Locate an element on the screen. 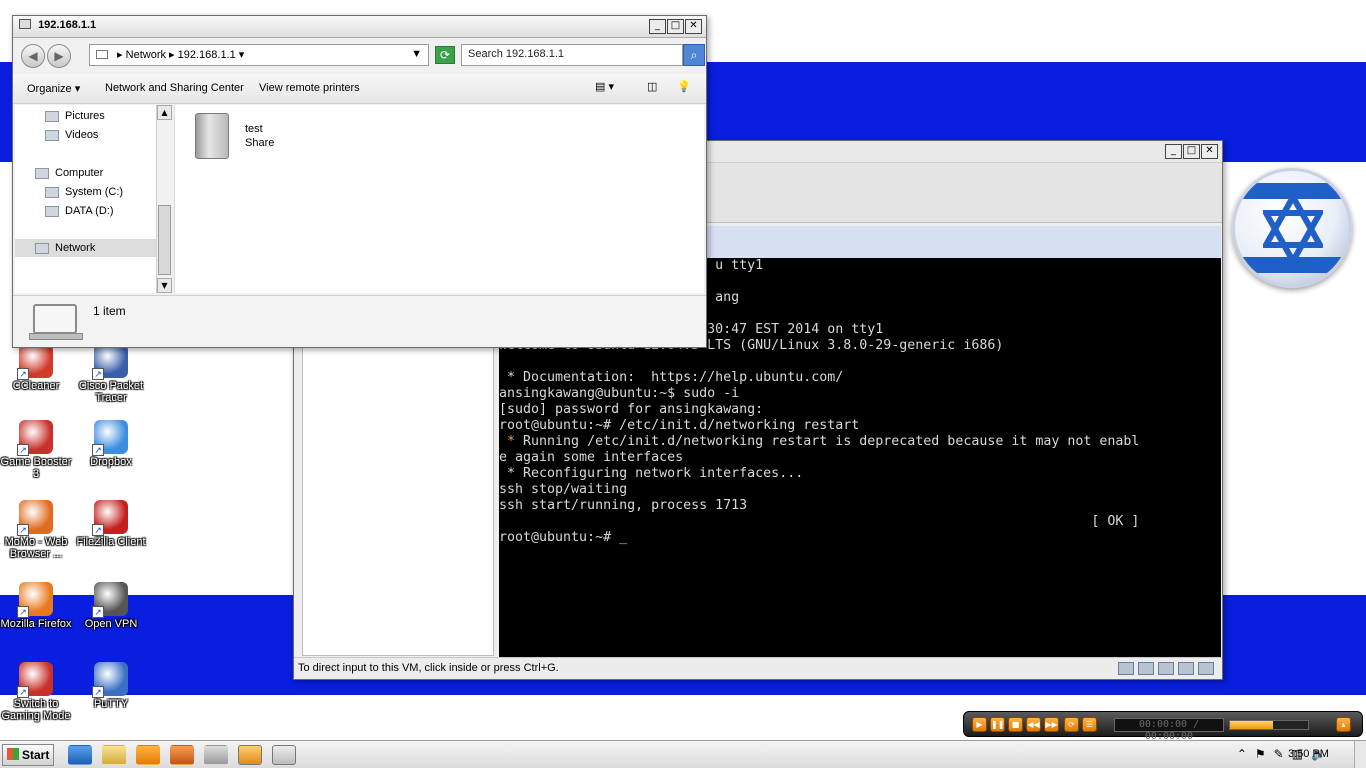  show-desktop-button is located at coordinates (1360, 754).